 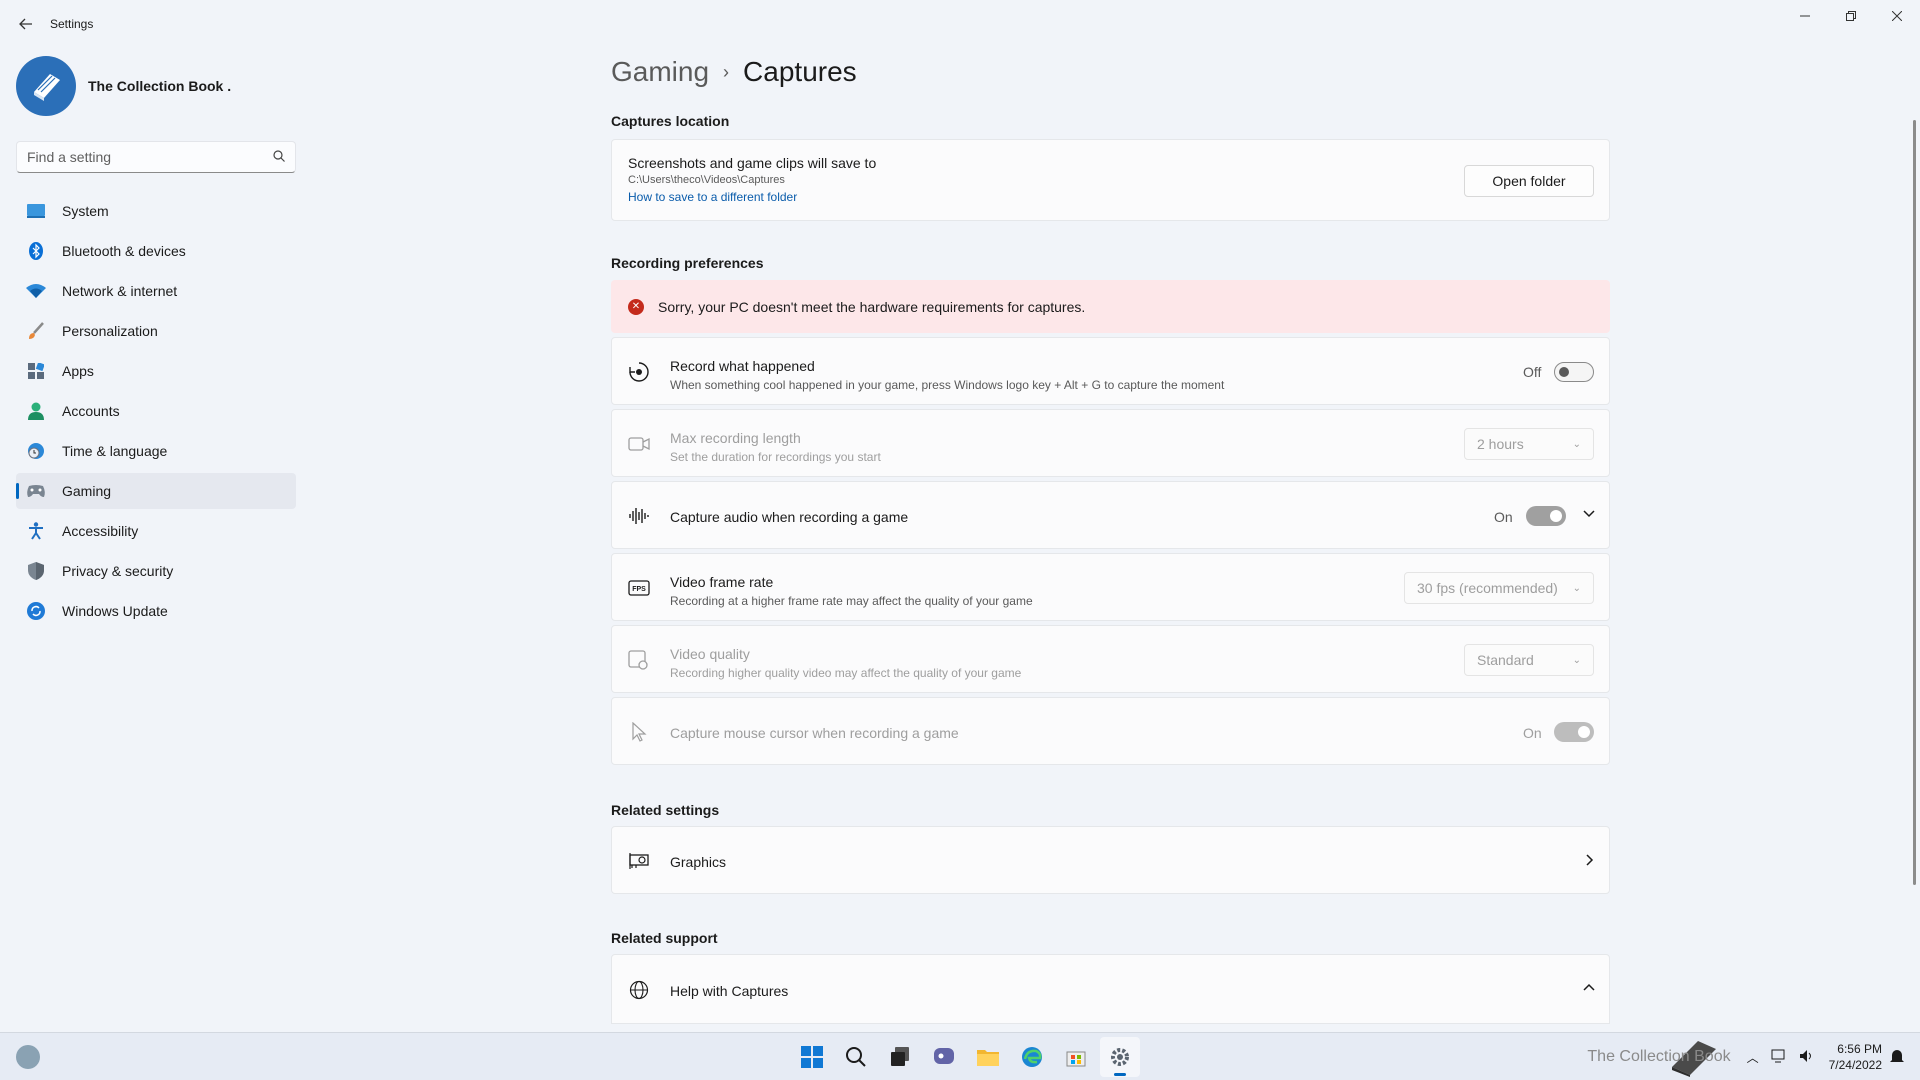 I want to click on captures-path: C:\Users\theco\Videos\Captures, so click(x=706, y=180).